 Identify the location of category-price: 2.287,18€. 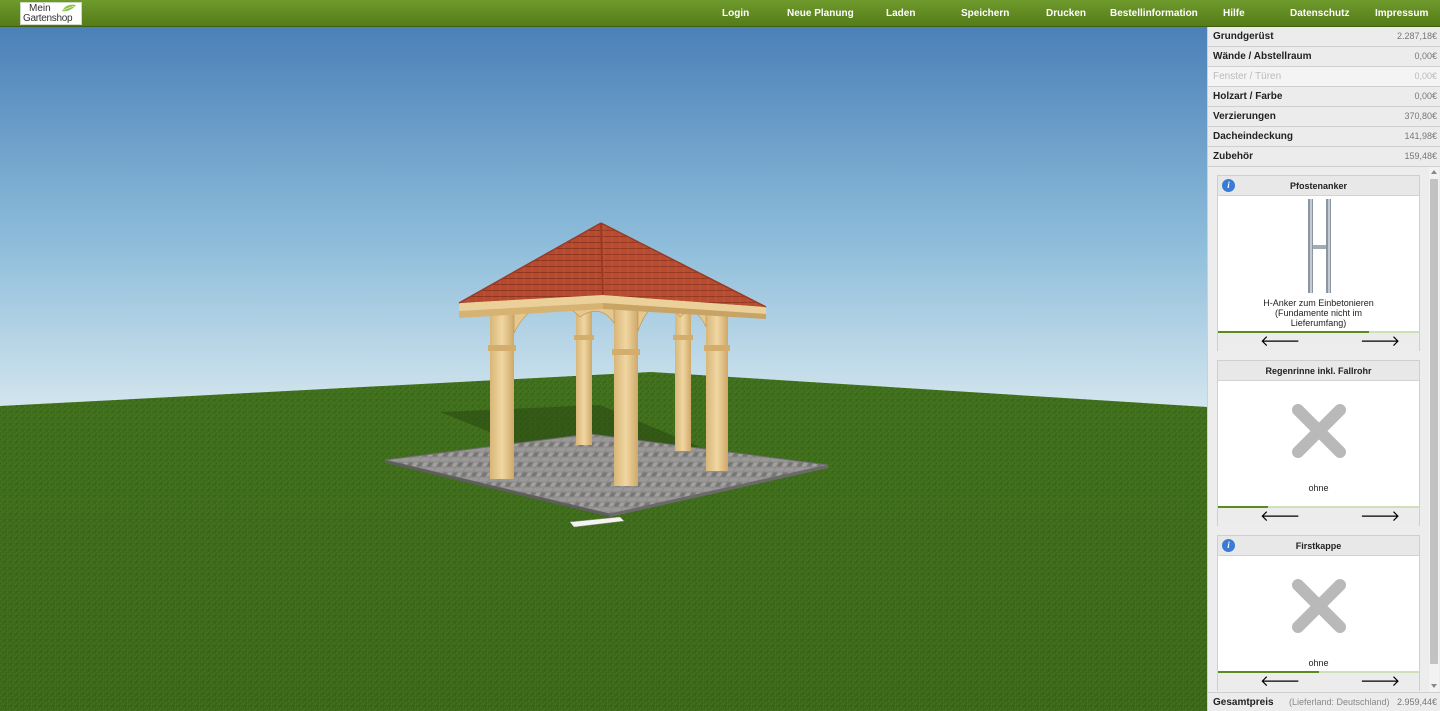
(1416, 36).